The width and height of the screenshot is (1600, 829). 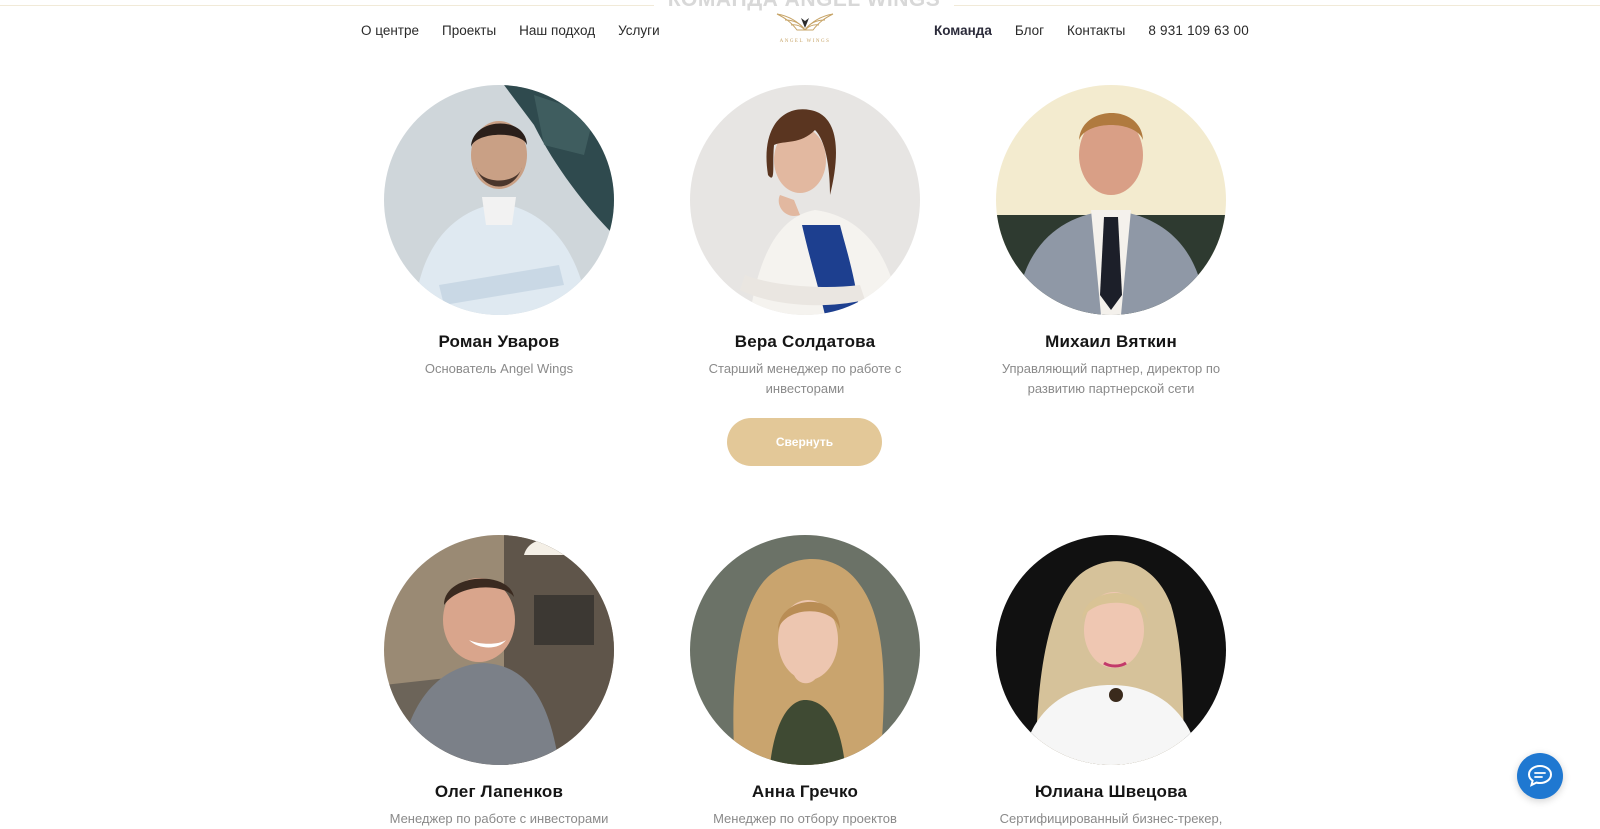 I want to click on collapse-button: Свернуть, so click(x=804, y=442).